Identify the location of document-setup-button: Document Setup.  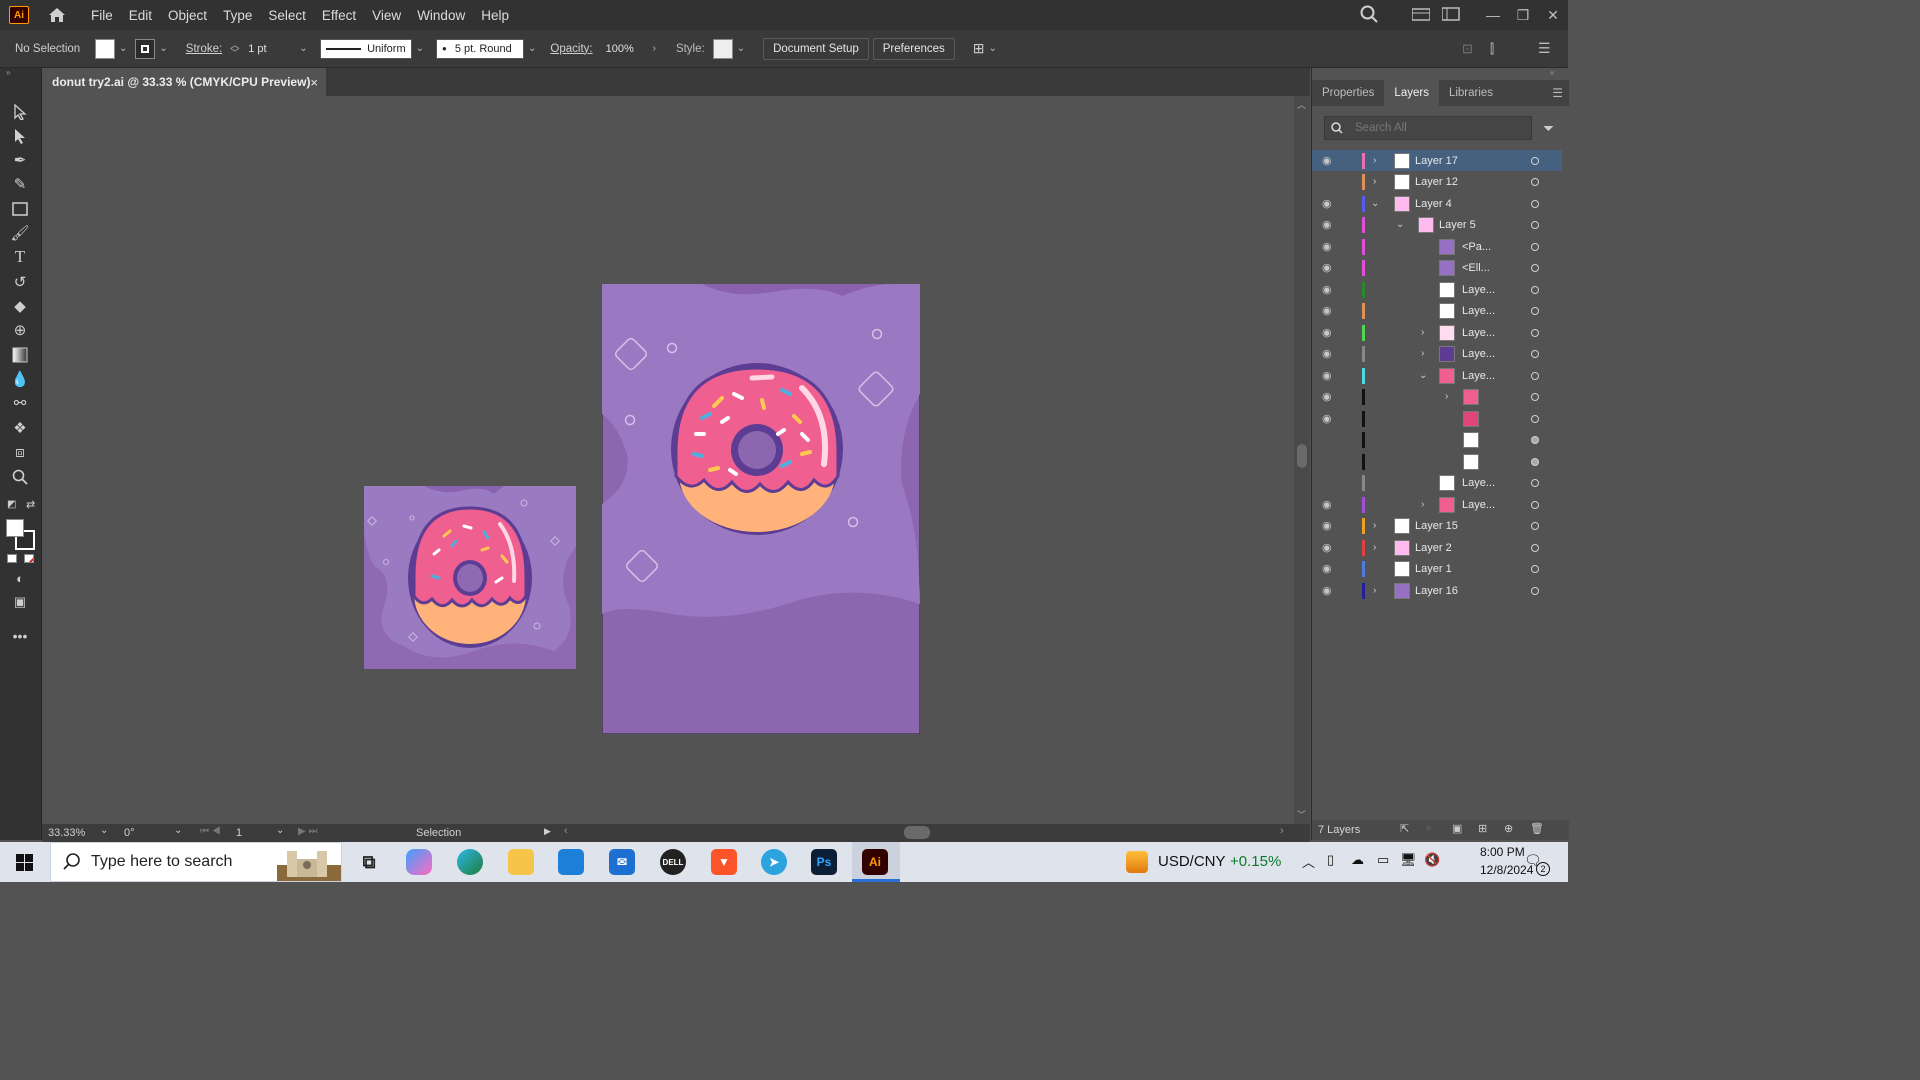
(816, 48).